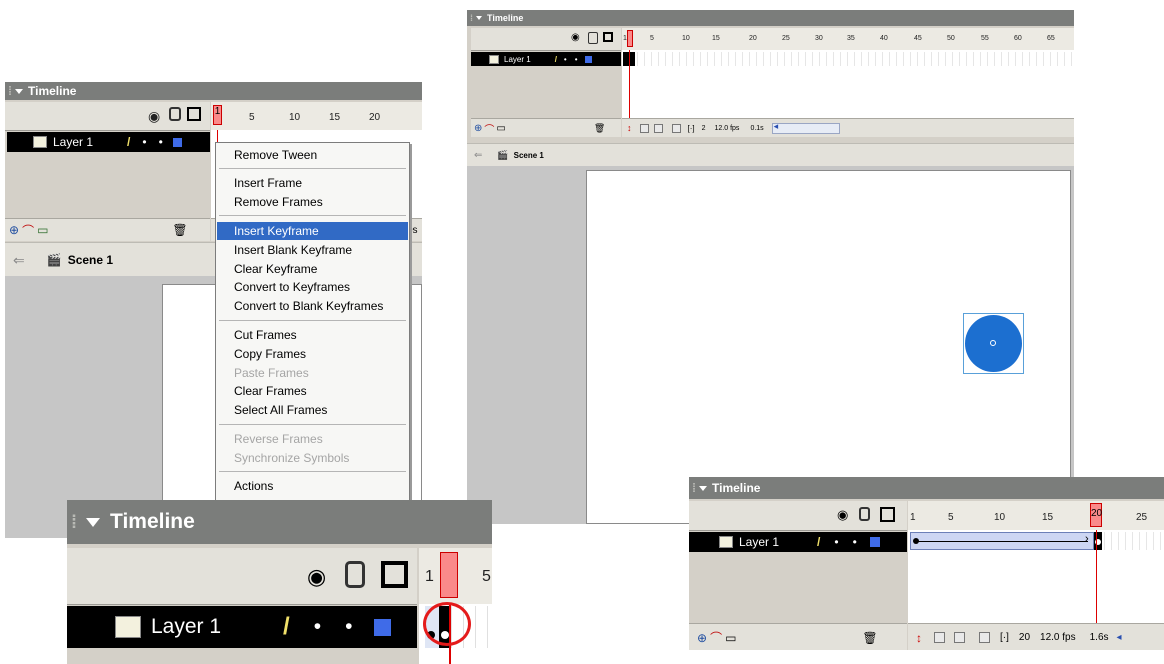  What do you see at coordinates (316, 116) in the screenshot?
I see `frame-ruler: 1 5 10 15 20` at bounding box center [316, 116].